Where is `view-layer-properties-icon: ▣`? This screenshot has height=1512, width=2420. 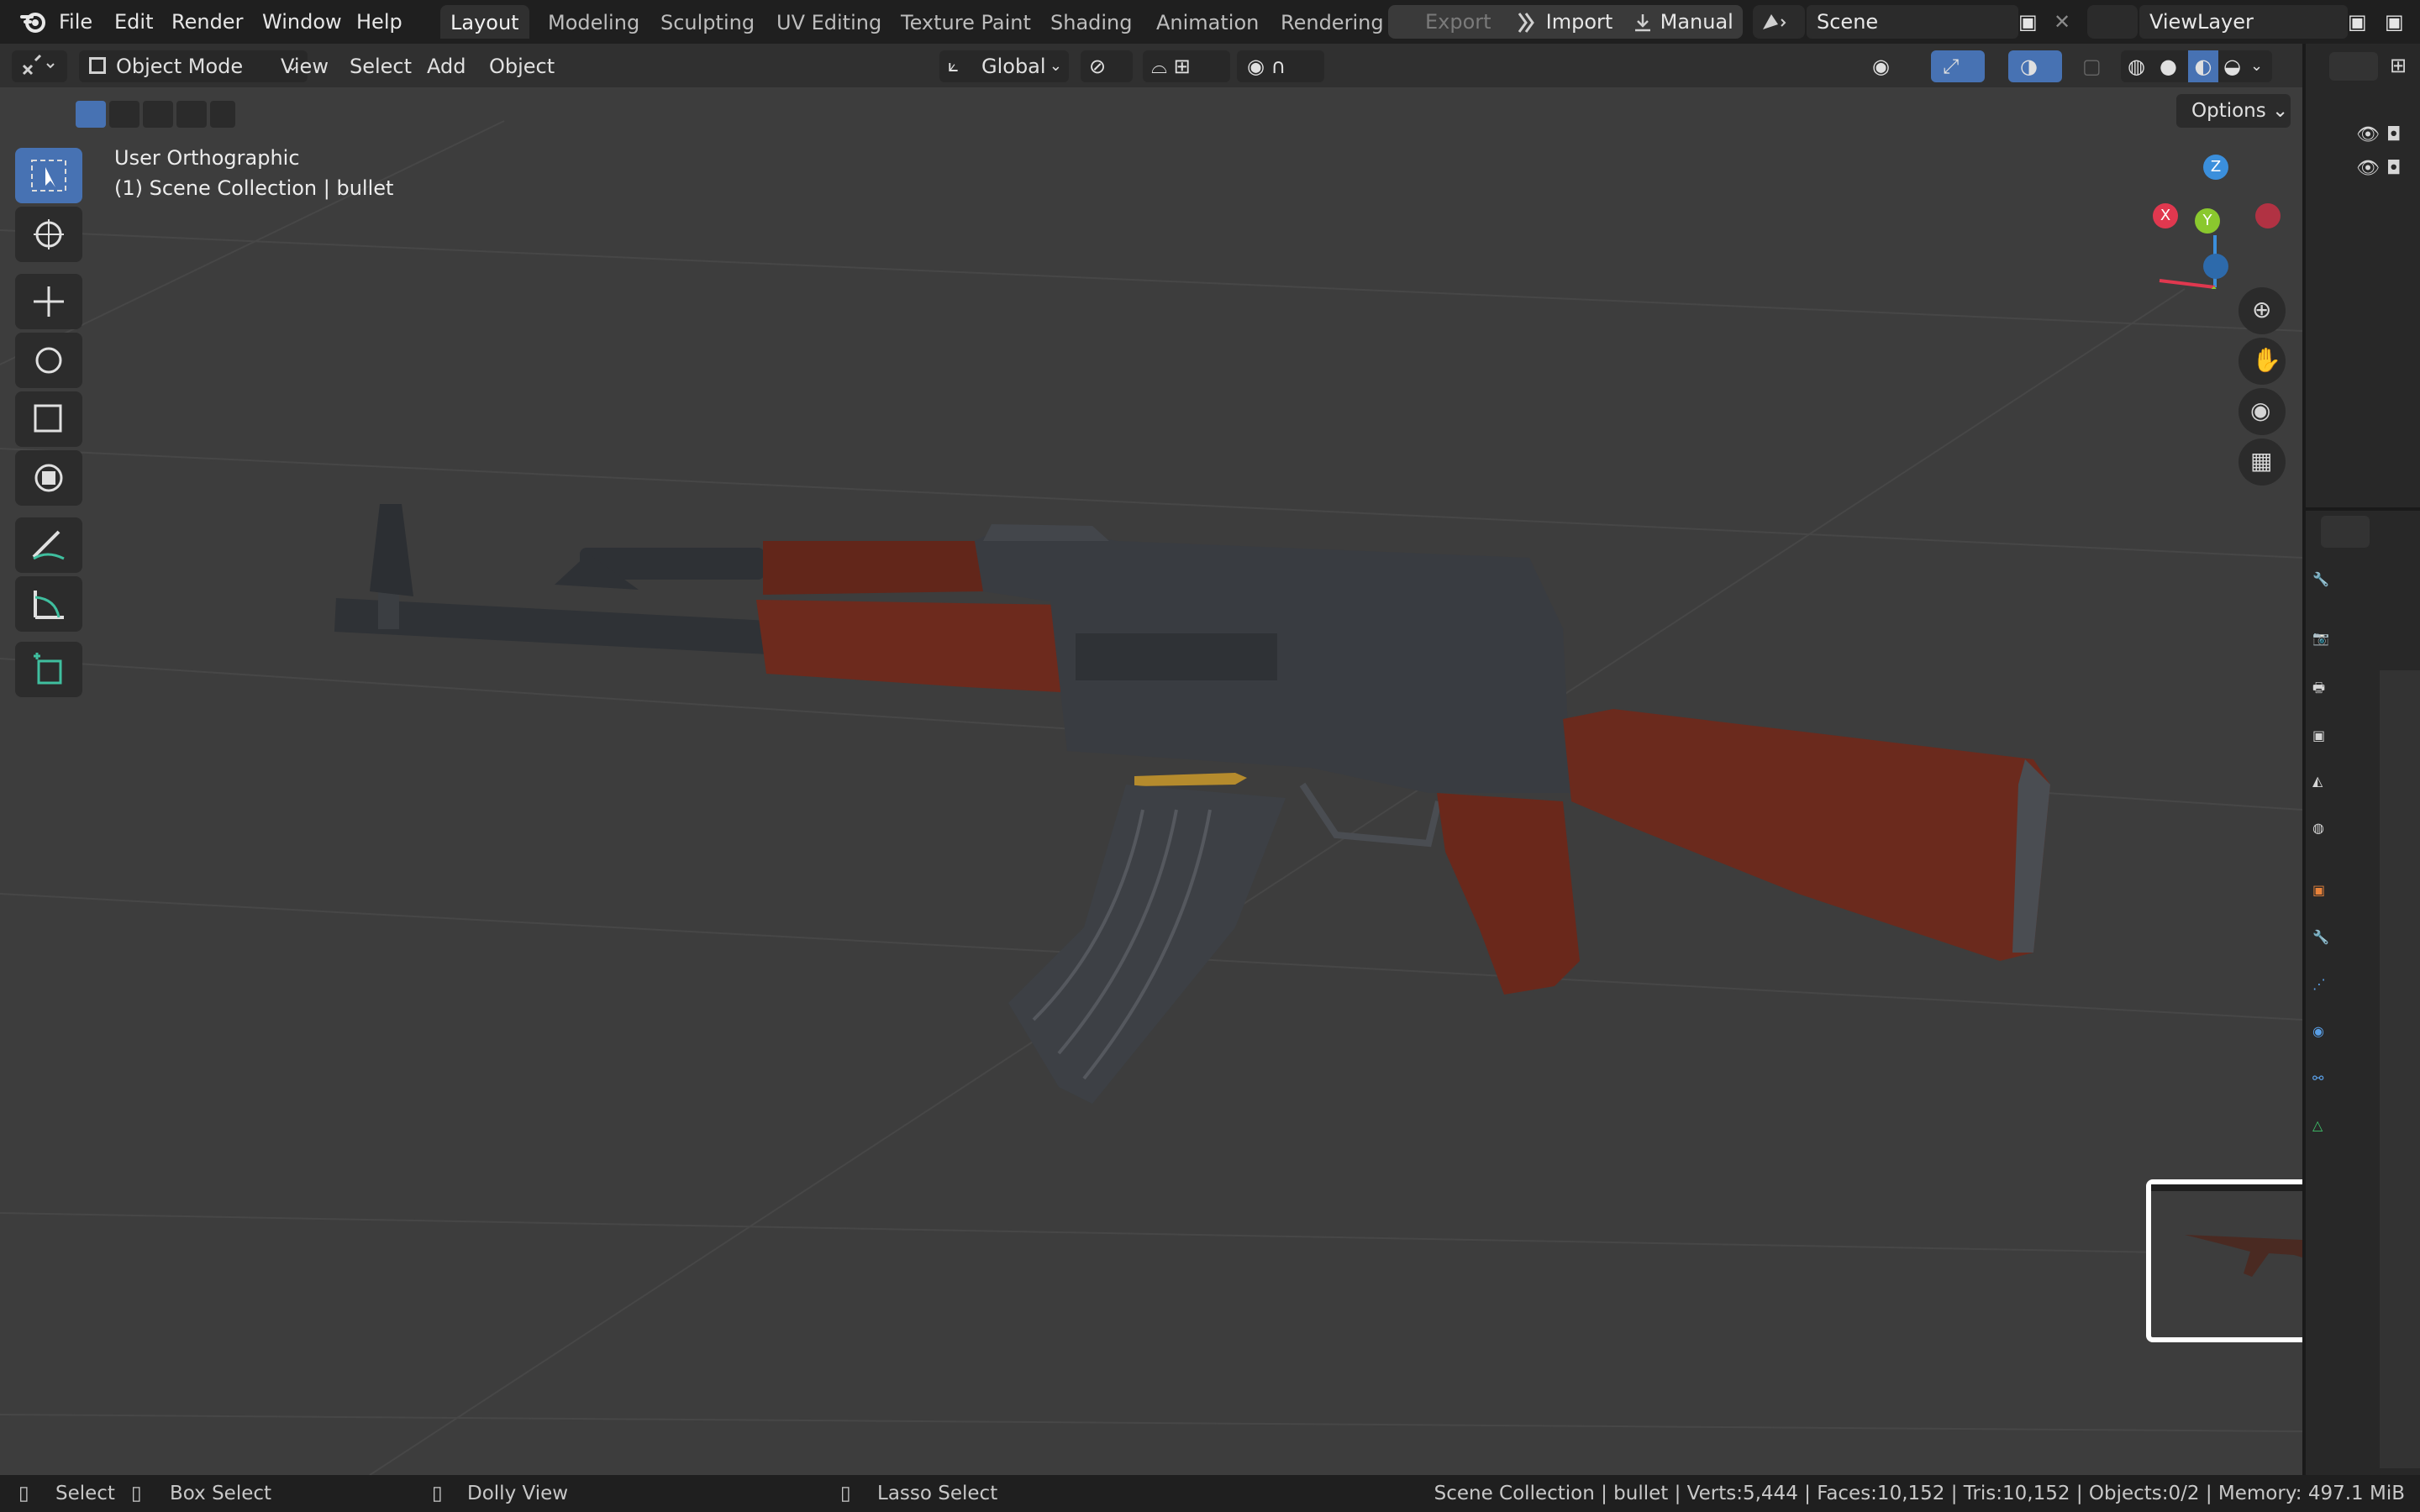 view-layer-properties-icon: ▣ is located at coordinates (2330, 745).